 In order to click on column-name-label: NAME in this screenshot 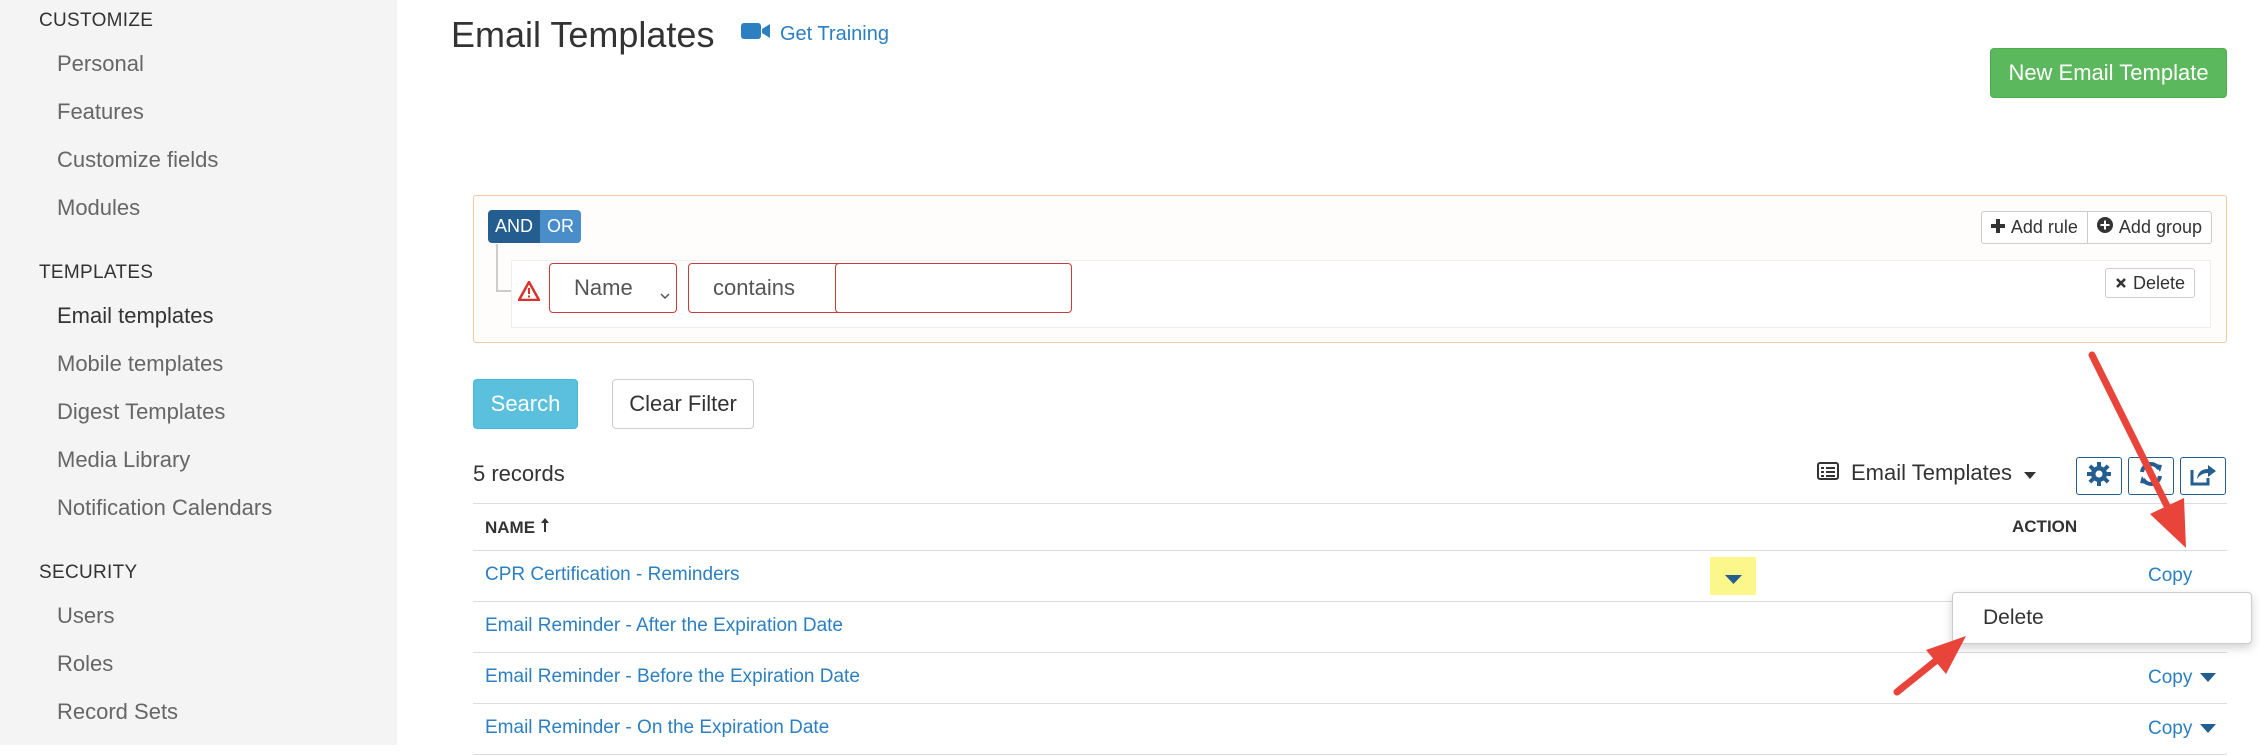, I will do `click(510, 527)`.